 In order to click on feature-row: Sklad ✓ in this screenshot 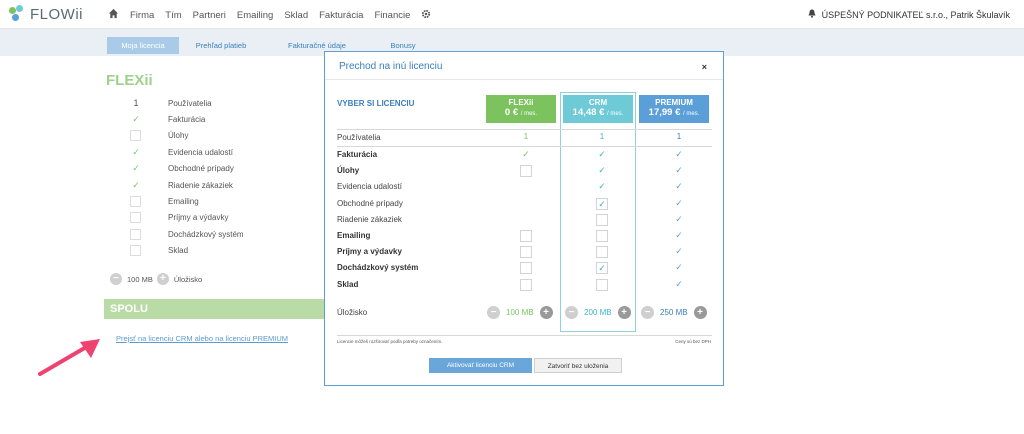, I will do `click(524, 285)`.